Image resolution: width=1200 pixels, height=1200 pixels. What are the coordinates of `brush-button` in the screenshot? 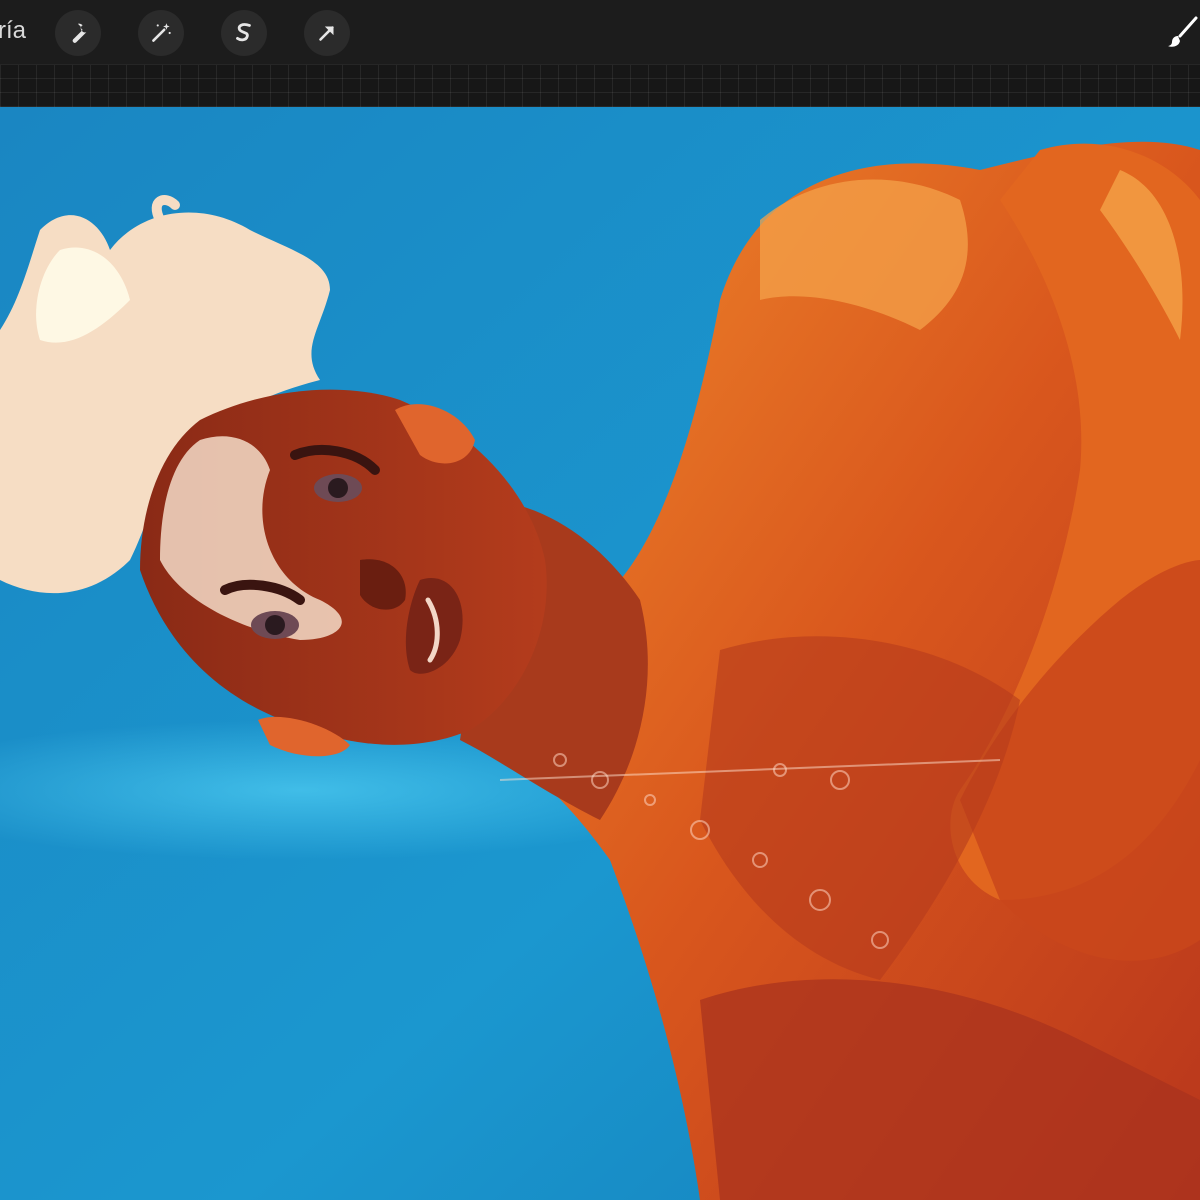 It's located at (1183, 32).